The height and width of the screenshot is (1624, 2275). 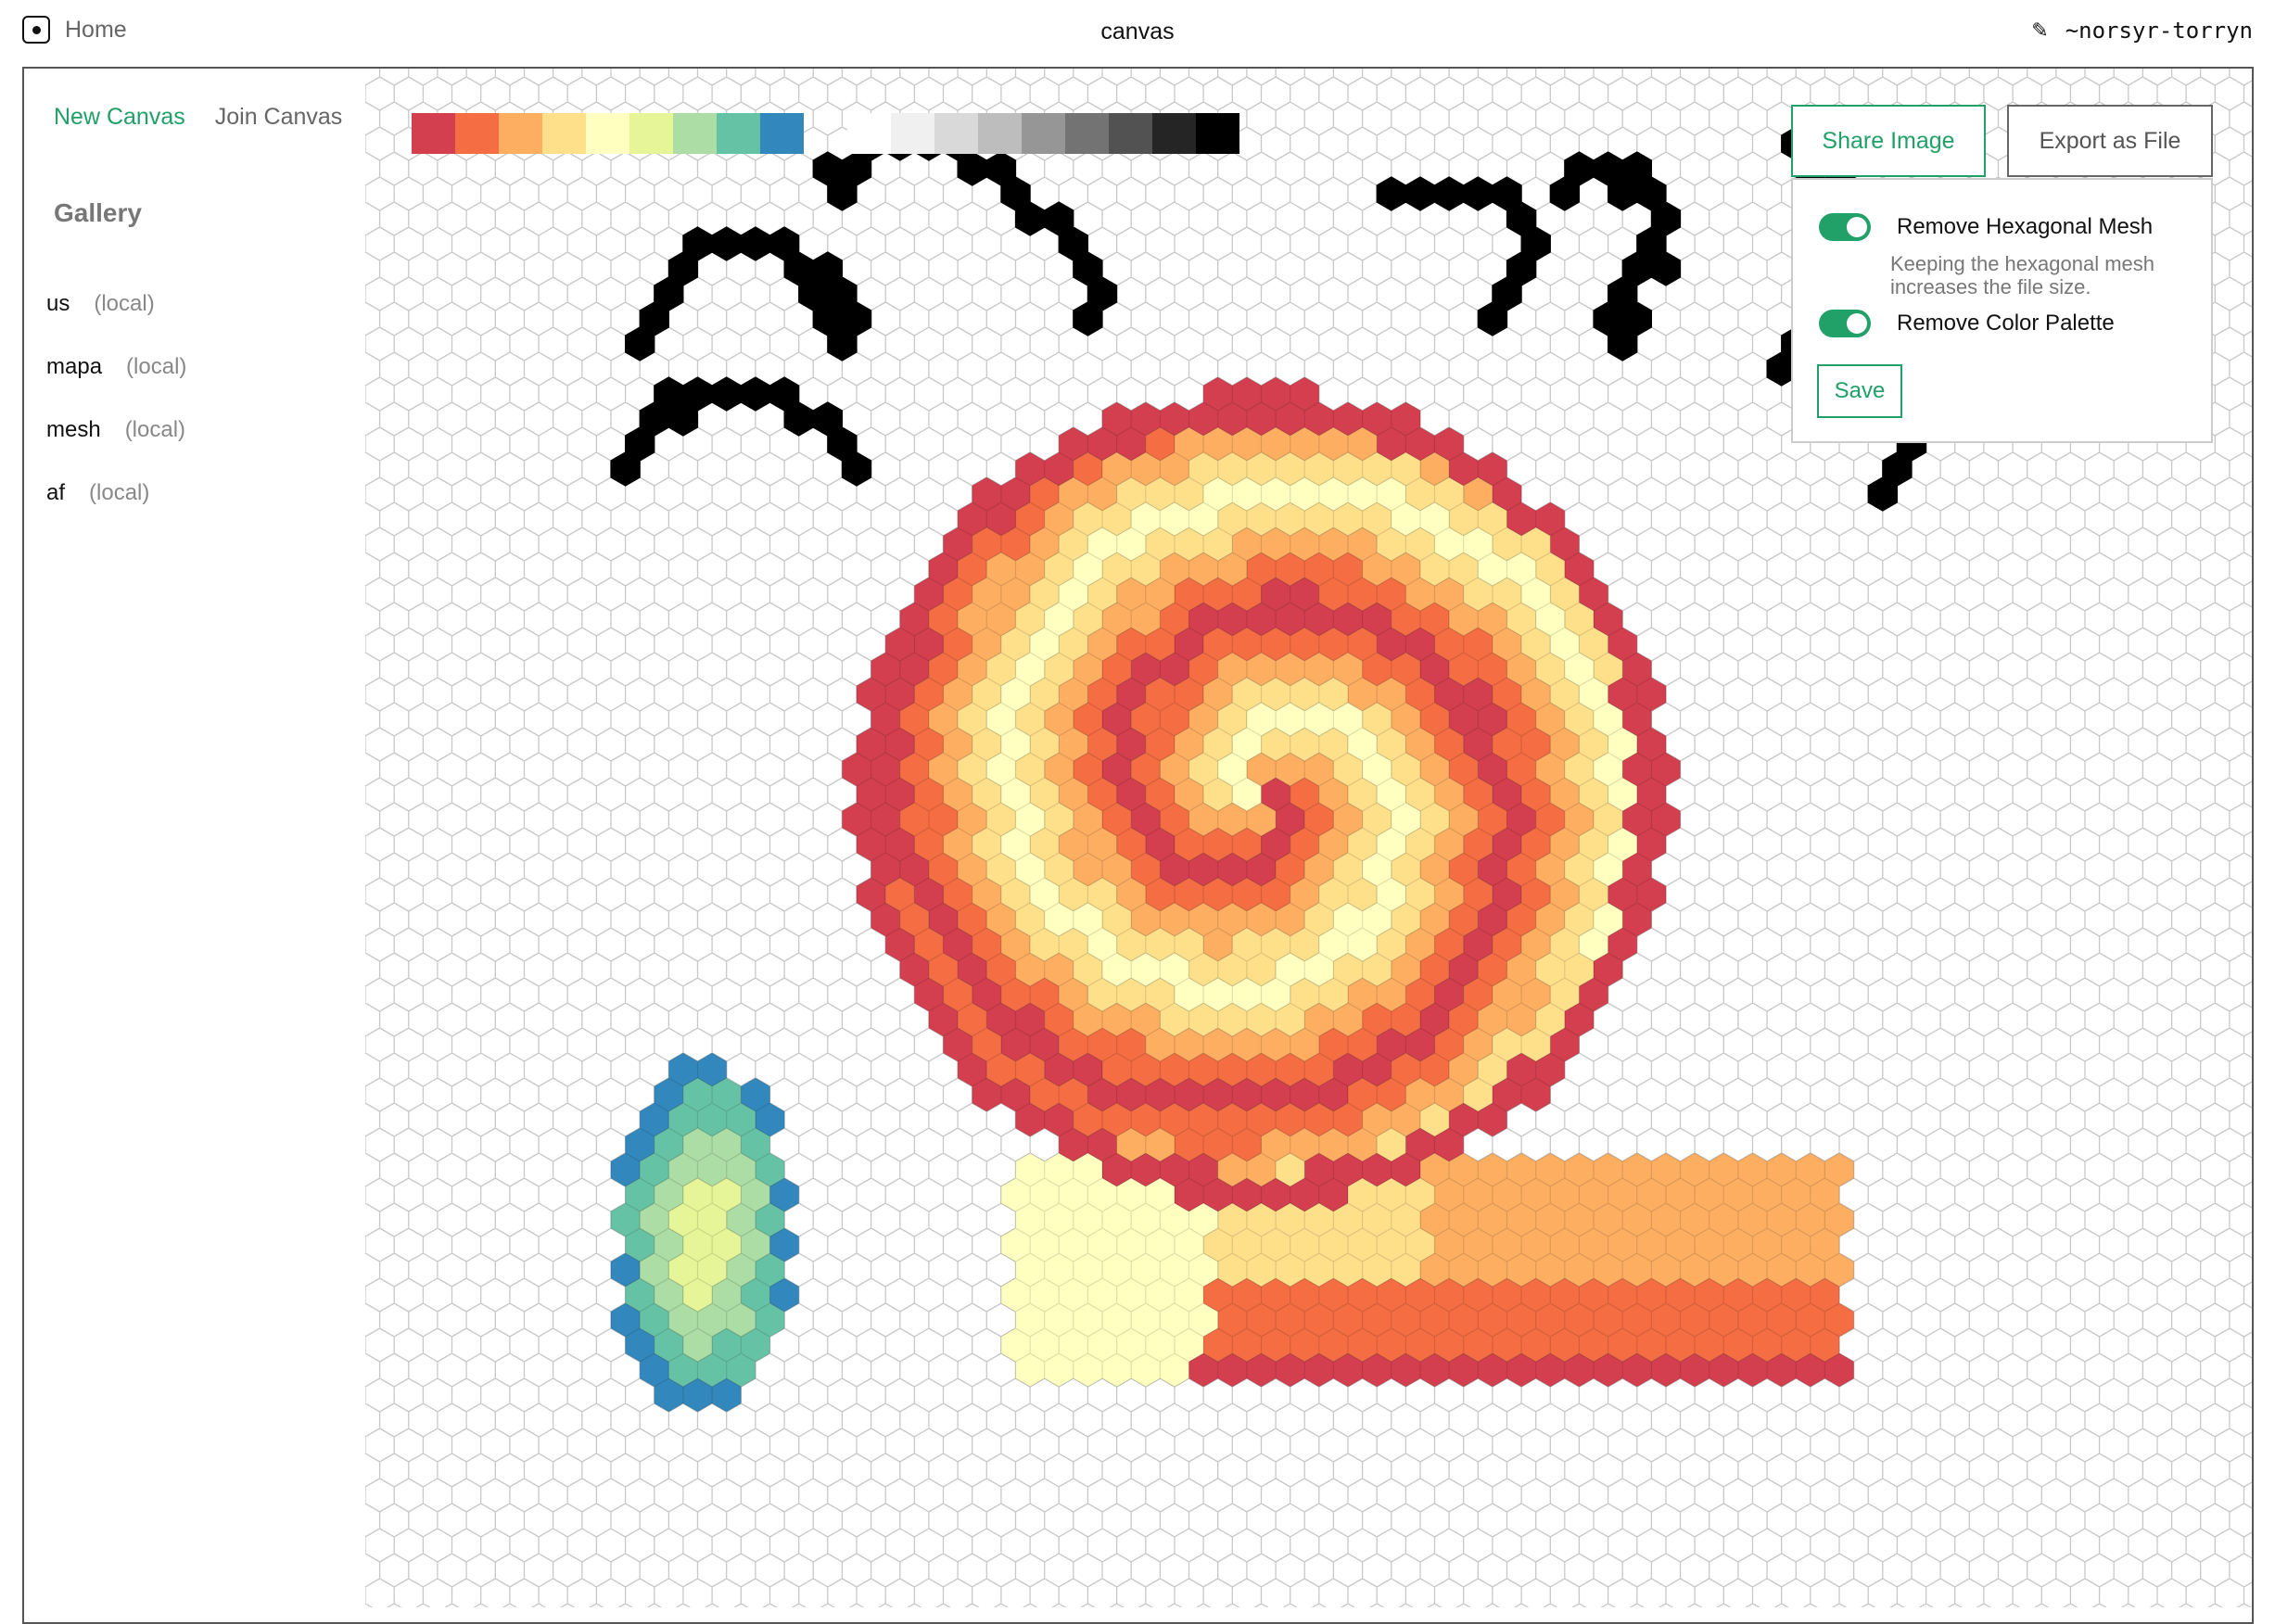 I want to click on remove-palette-label: Remove Color Palette, so click(x=2006, y=323).